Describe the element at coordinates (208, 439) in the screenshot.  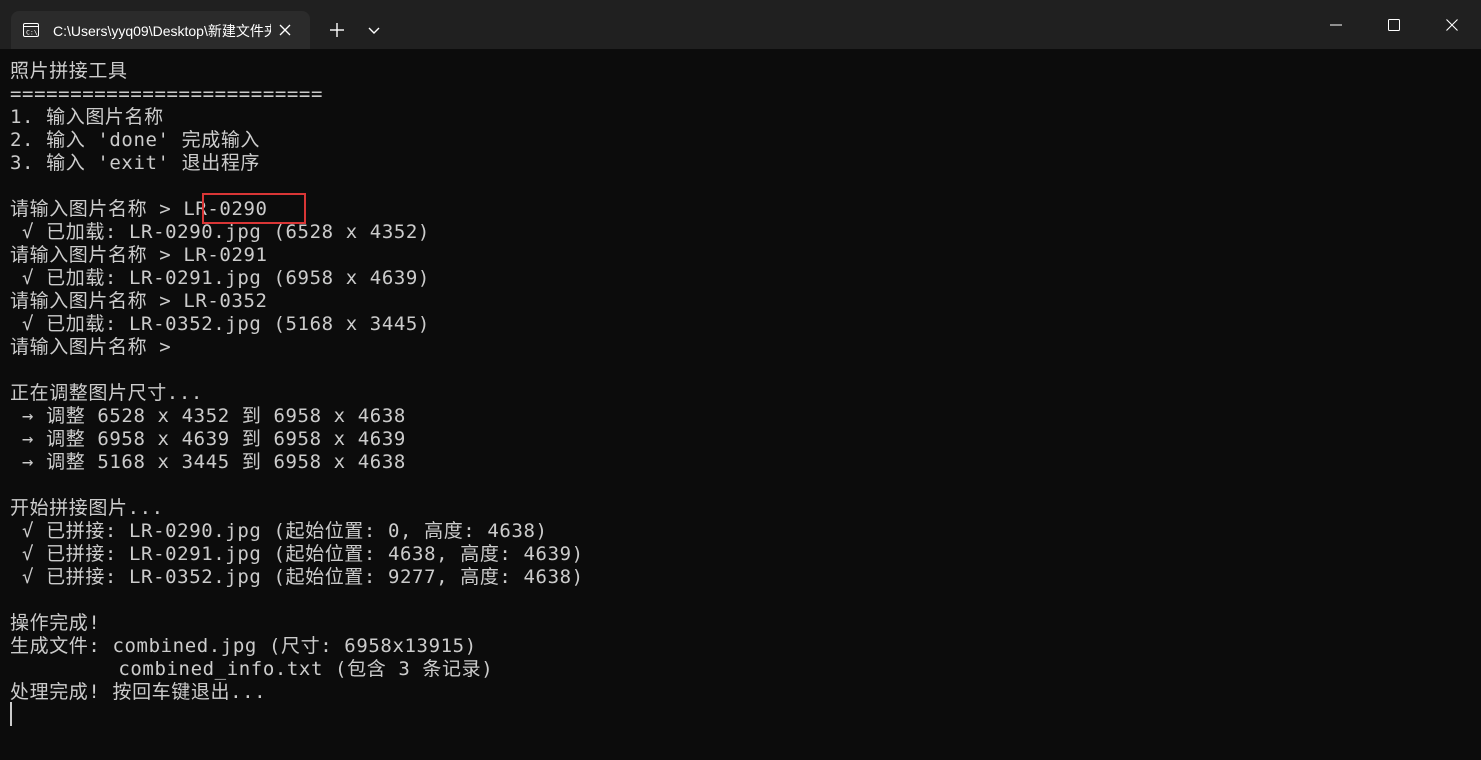
I see `terminal-line: → 调整 6958 x 4639 到 6958 x 4639` at that location.